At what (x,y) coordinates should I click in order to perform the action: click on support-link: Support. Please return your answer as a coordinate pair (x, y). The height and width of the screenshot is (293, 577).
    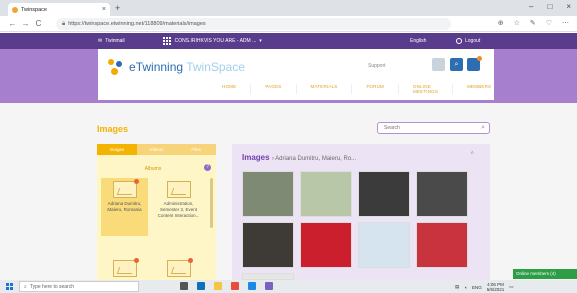
    Looking at the image, I should click on (377, 66).